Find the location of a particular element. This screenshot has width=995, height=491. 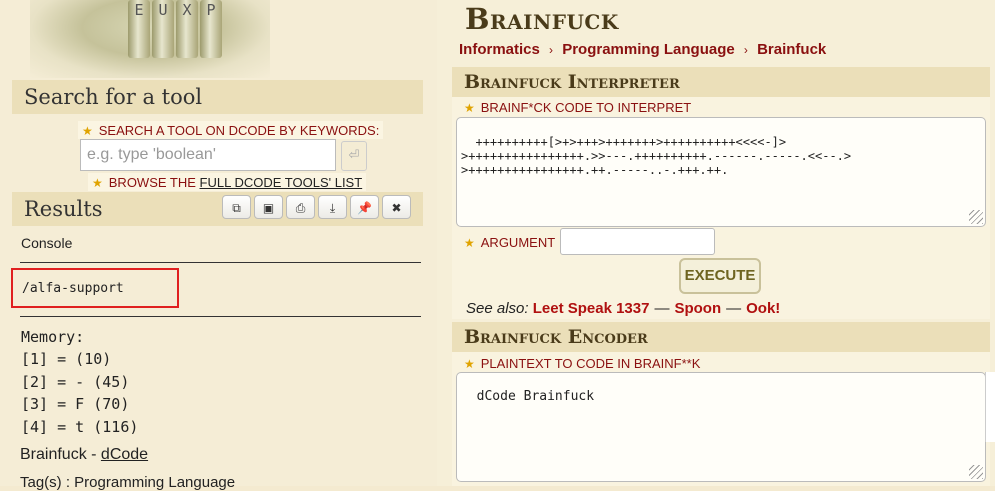

plaintext-label: ★ Plaintext to code in Brainf**k is located at coordinates (582, 363).